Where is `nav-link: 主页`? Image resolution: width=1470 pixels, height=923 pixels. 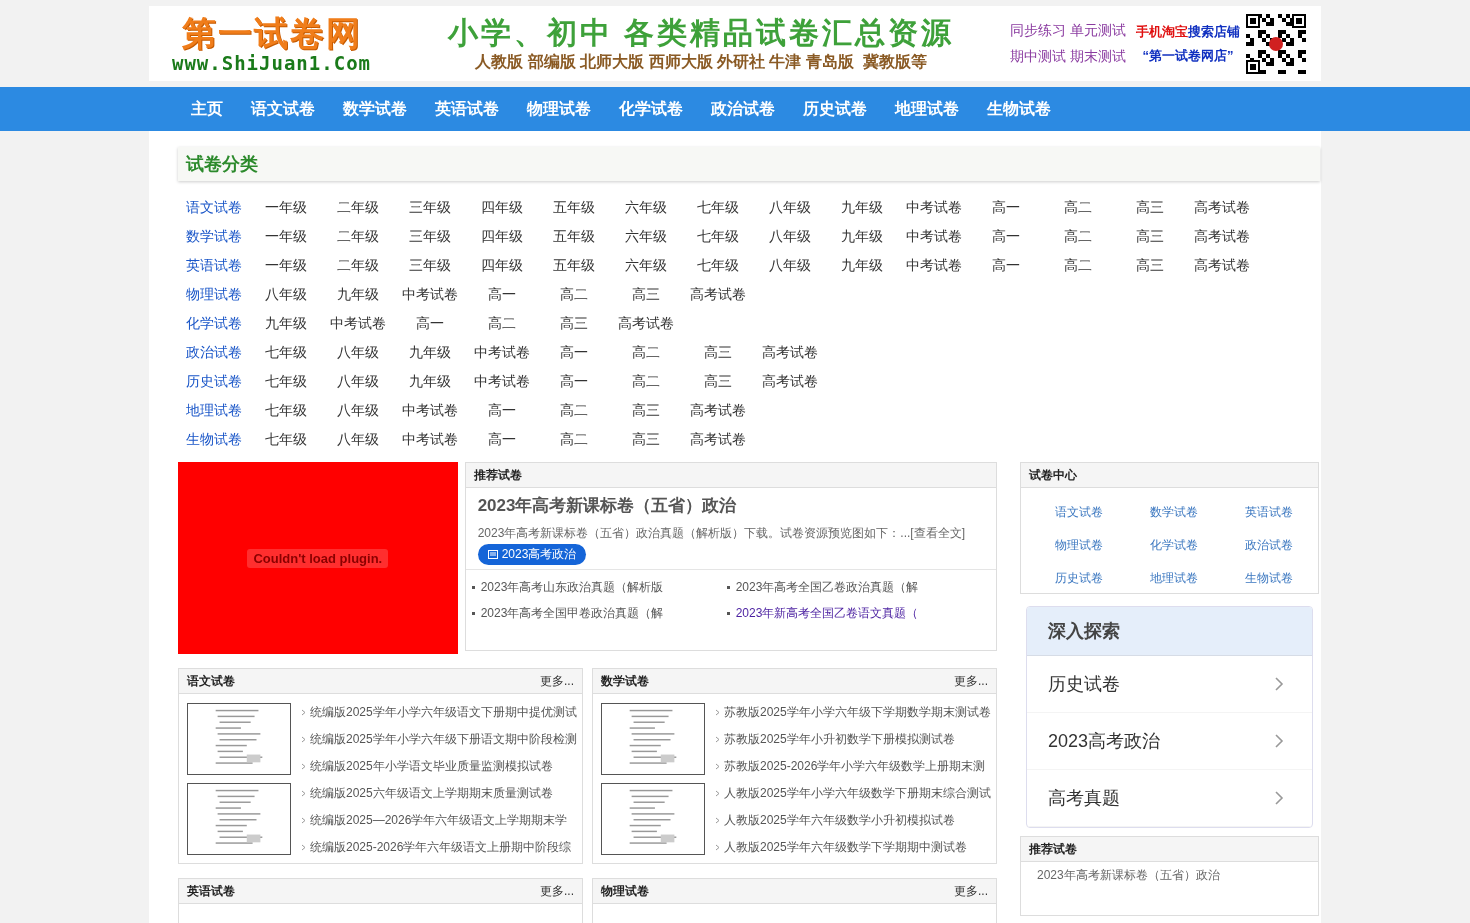
nav-link: 主页 is located at coordinates (207, 109).